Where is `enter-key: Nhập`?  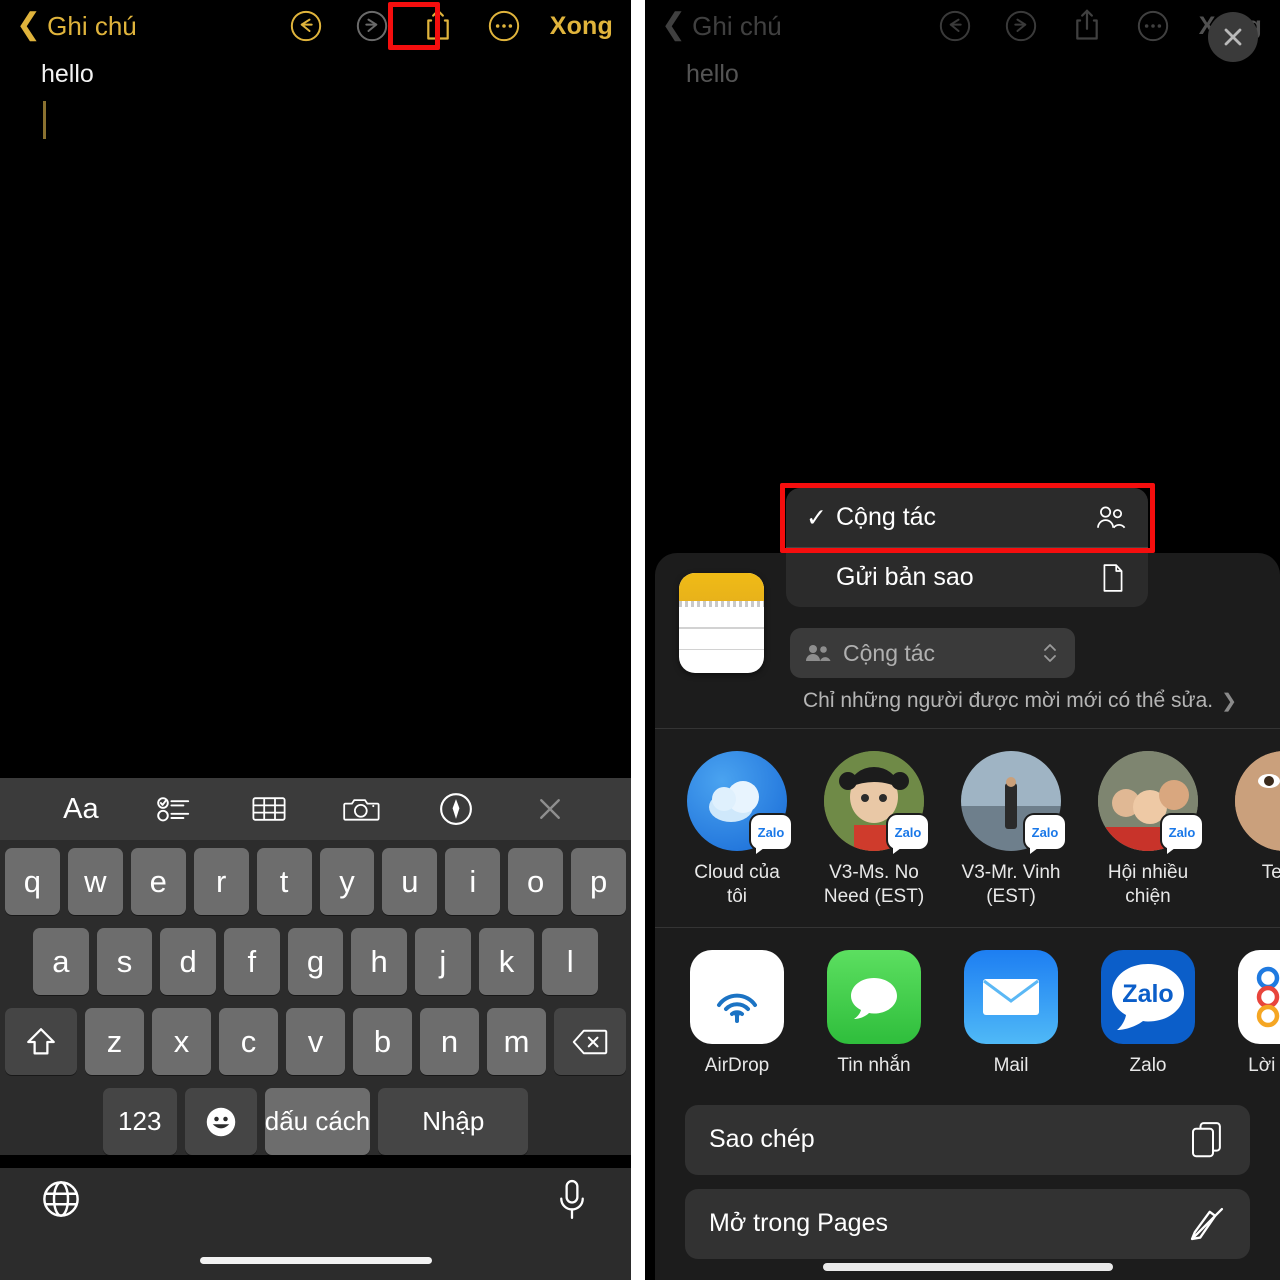 enter-key: Nhập is located at coordinates (453, 1121).